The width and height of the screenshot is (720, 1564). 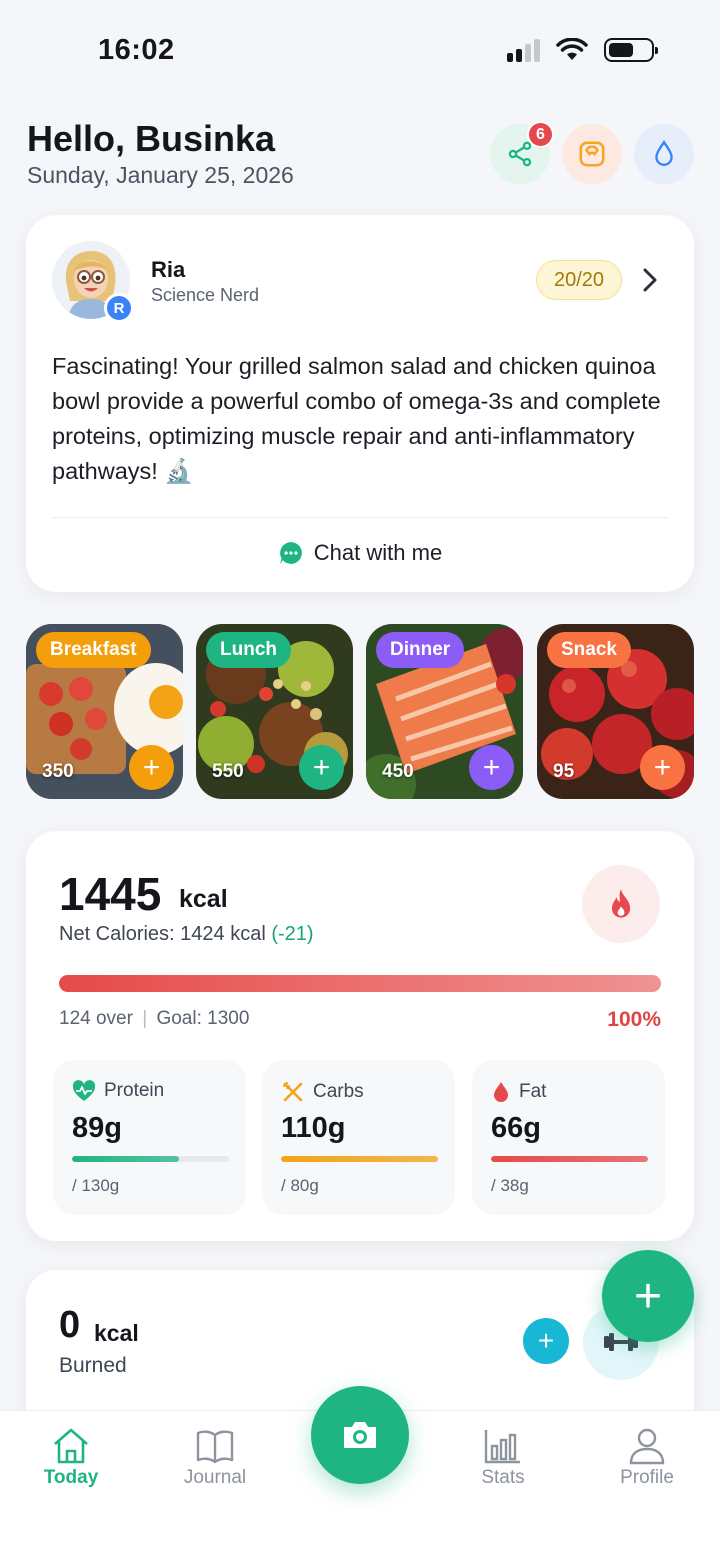 What do you see at coordinates (119, 308) in the screenshot?
I see `coach-avatar-badge: R` at bounding box center [119, 308].